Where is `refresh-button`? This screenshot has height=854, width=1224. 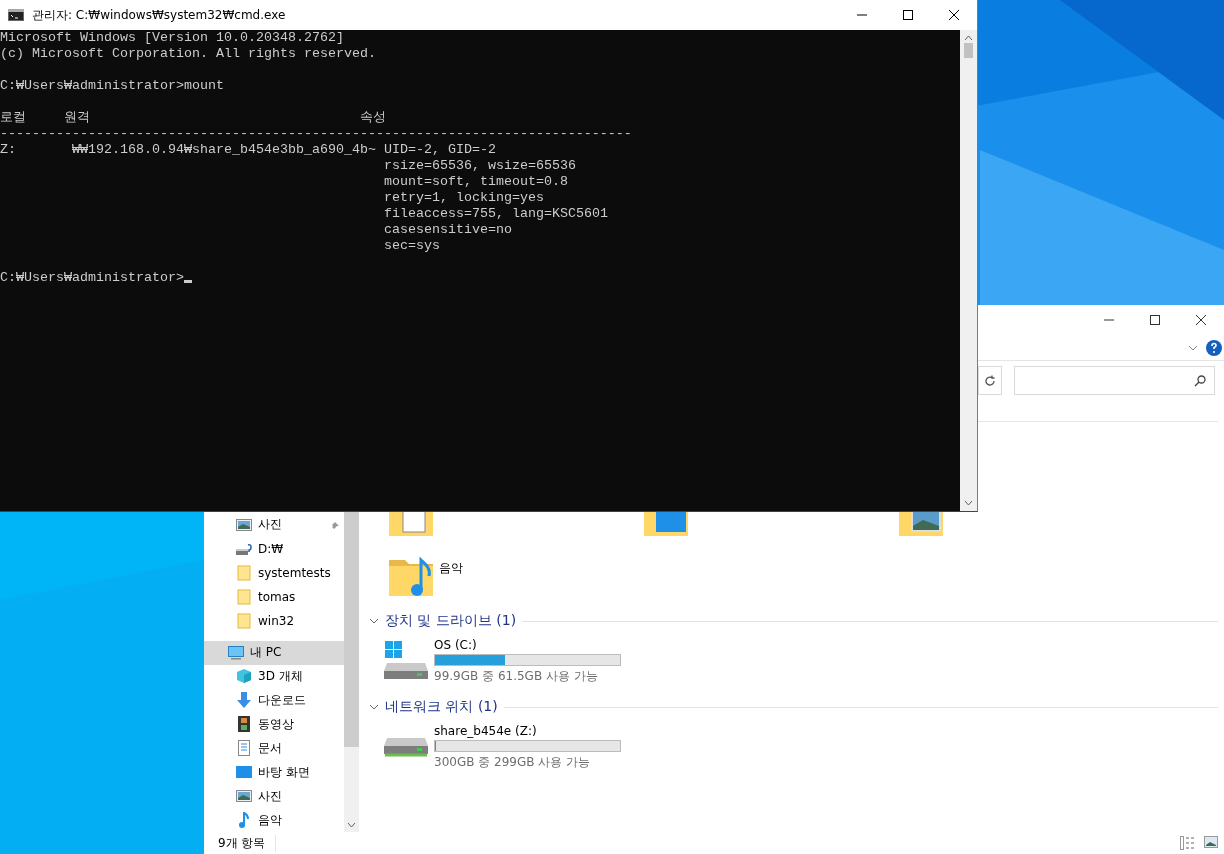
refresh-button is located at coordinates (990, 380).